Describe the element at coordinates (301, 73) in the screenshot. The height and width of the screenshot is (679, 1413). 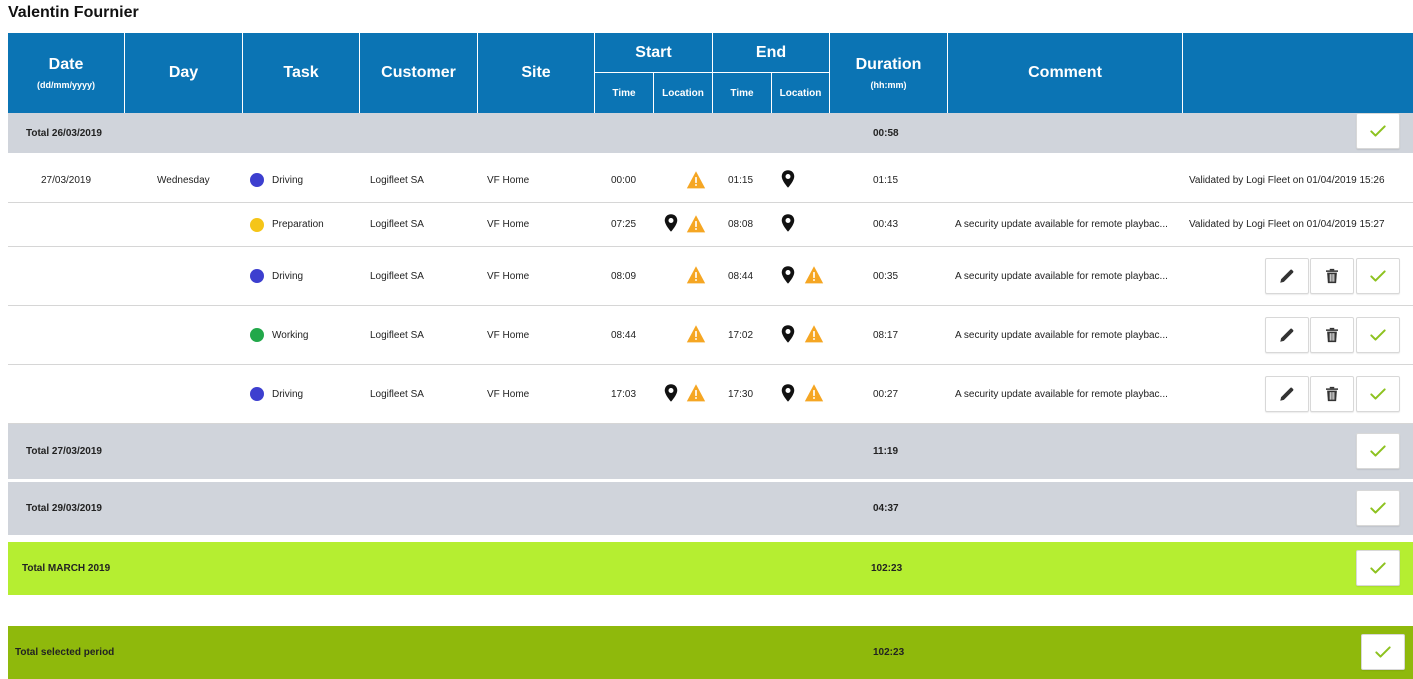
I see `header-task: Task` at that location.